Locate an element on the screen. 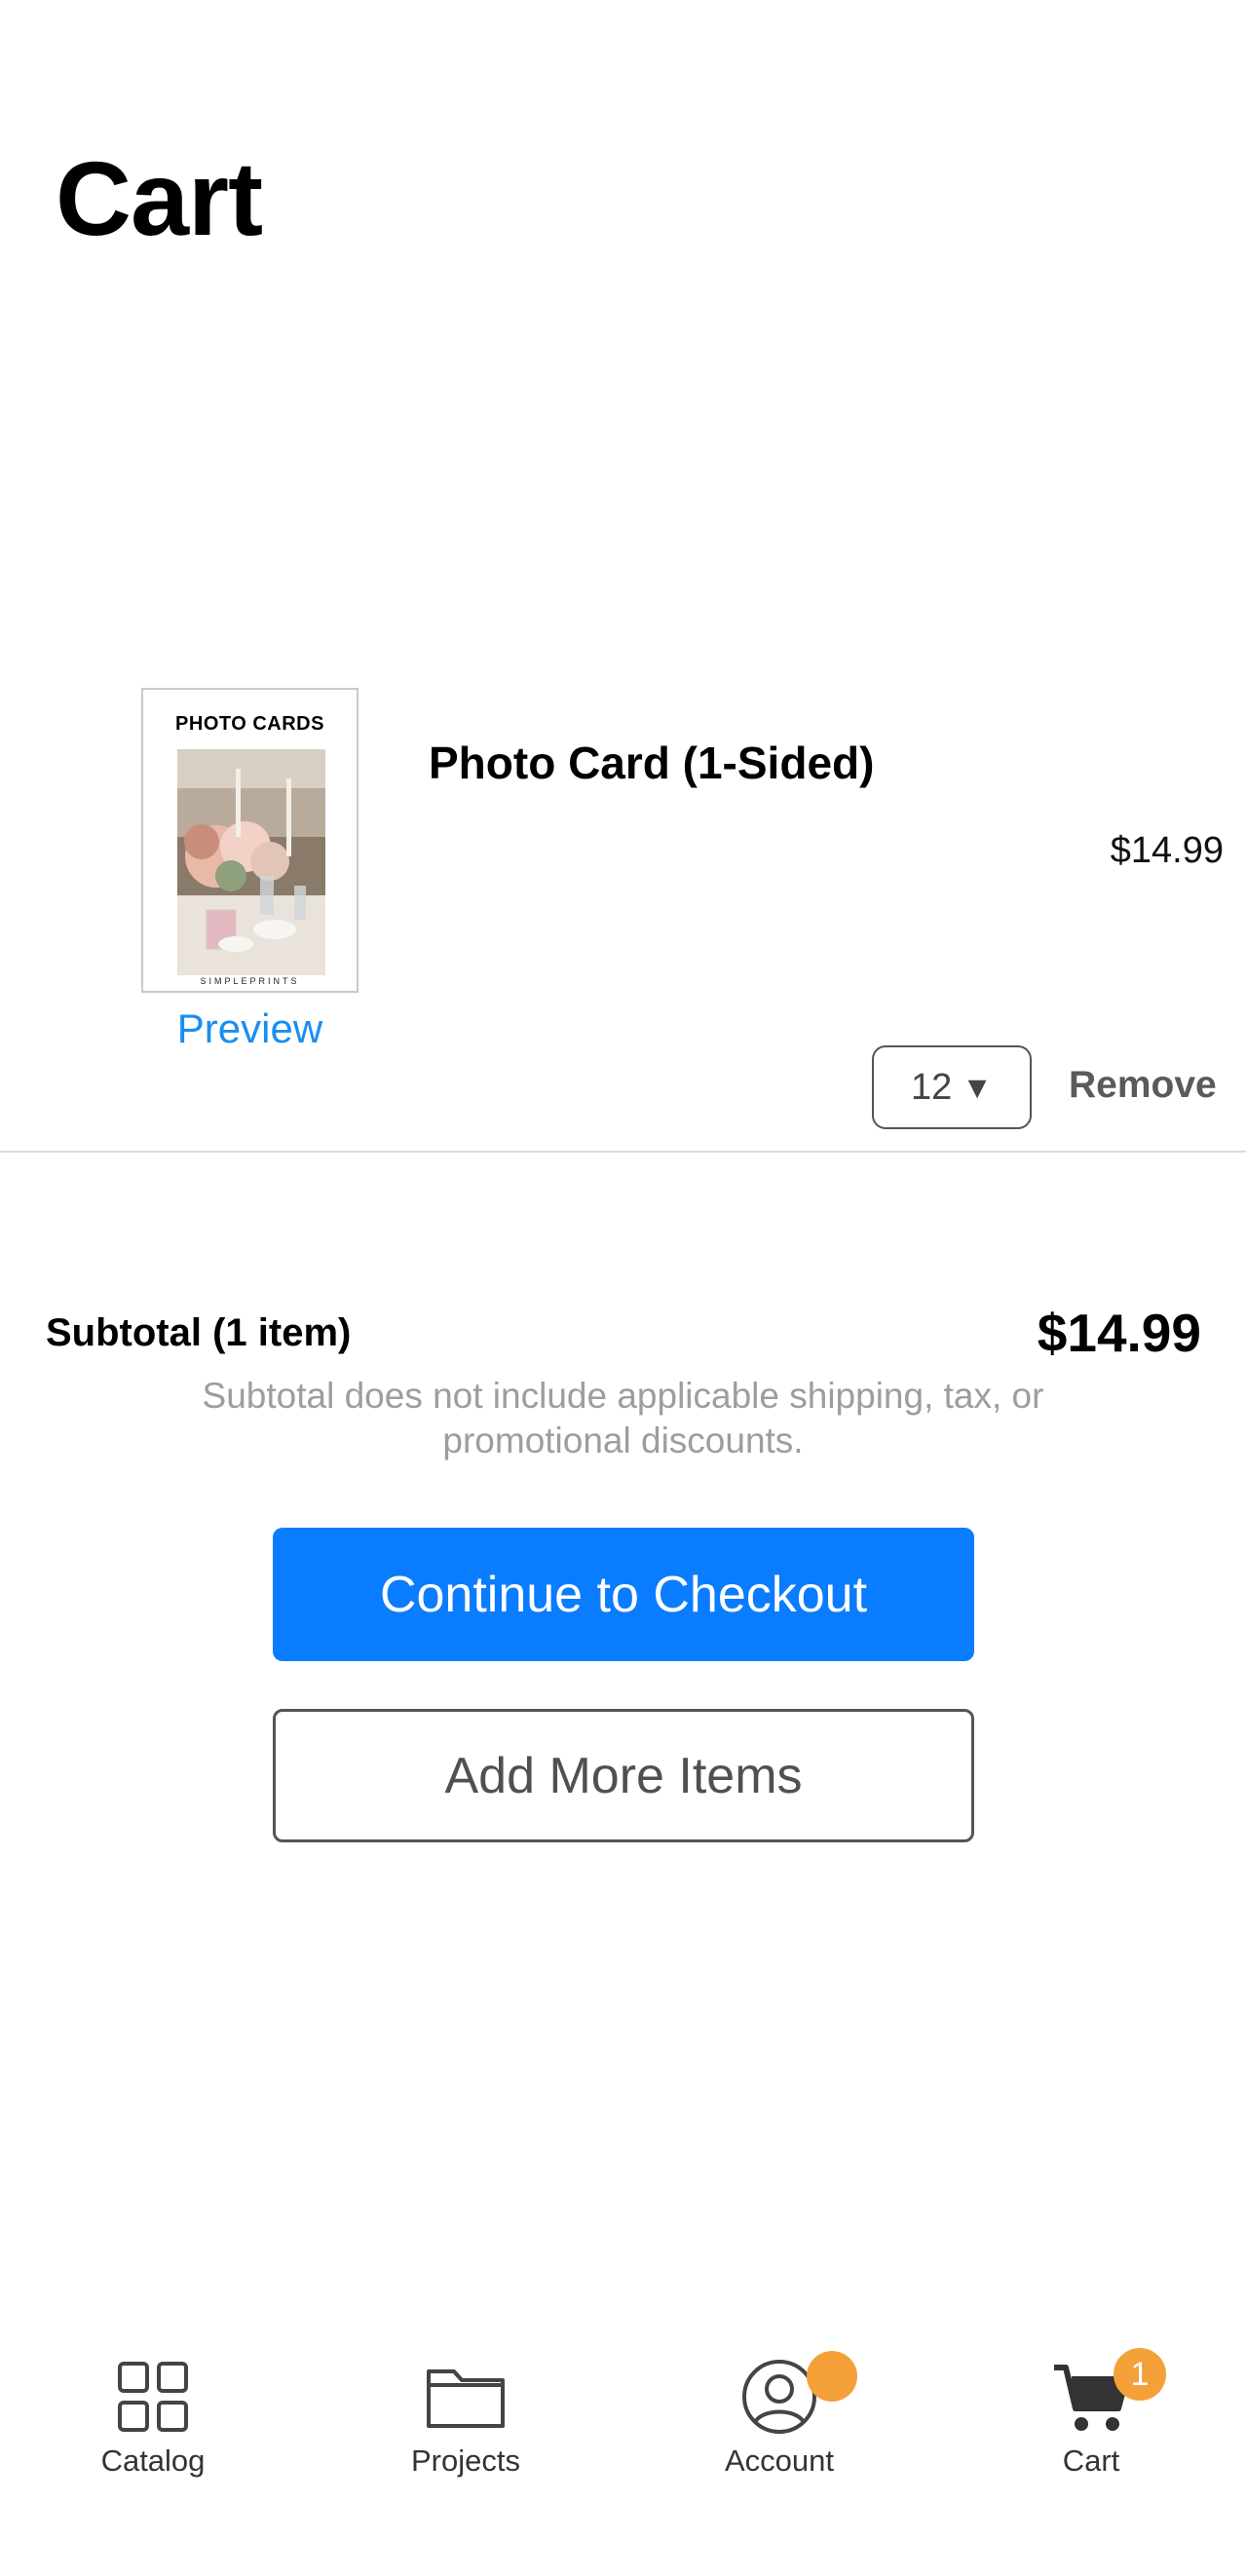 This screenshot has height=2576, width=1246. tab-label: Projects is located at coordinates (466, 2460).